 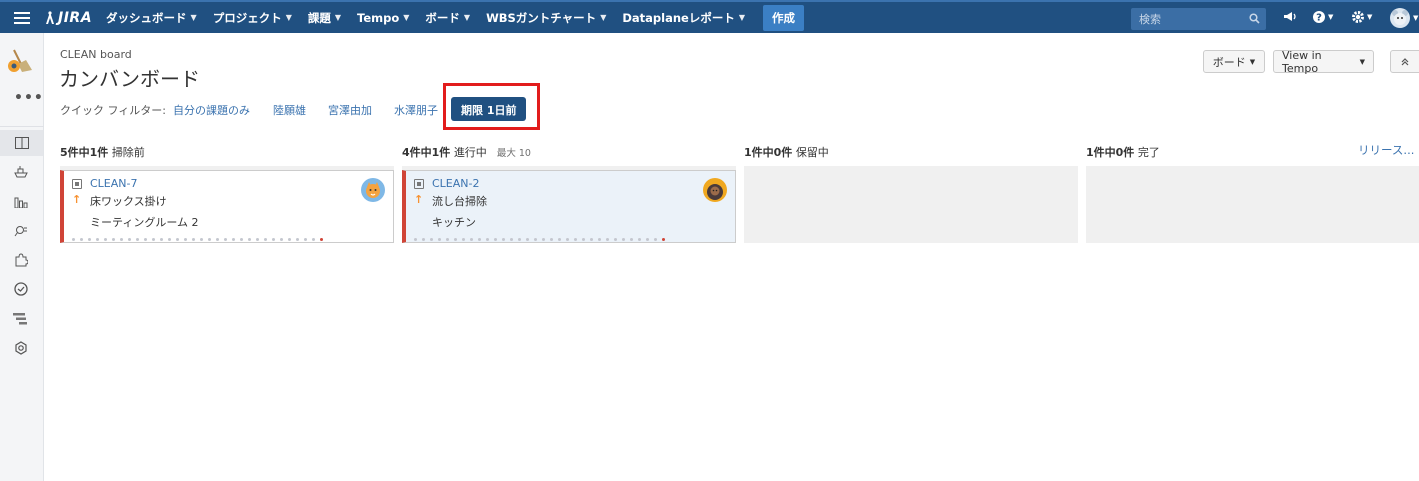 What do you see at coordinates (459, 201) in the screenshot?
I see `issue-summary: 流し台掃除` at bounding box center [459, 201].